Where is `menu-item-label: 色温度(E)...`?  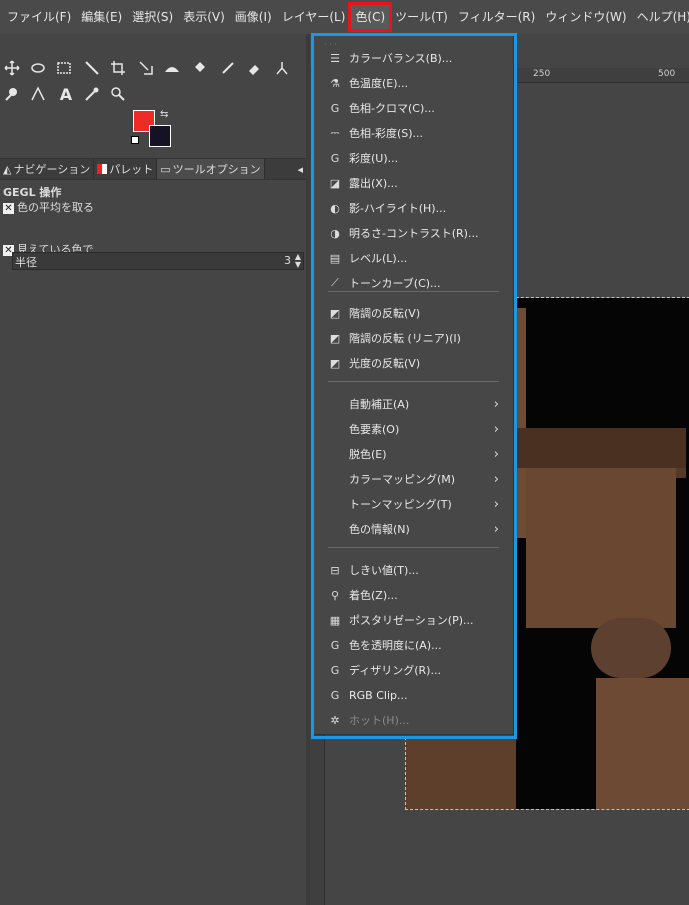 menu-item-label: 色温度(E)... is located at coordinates (379, 83).